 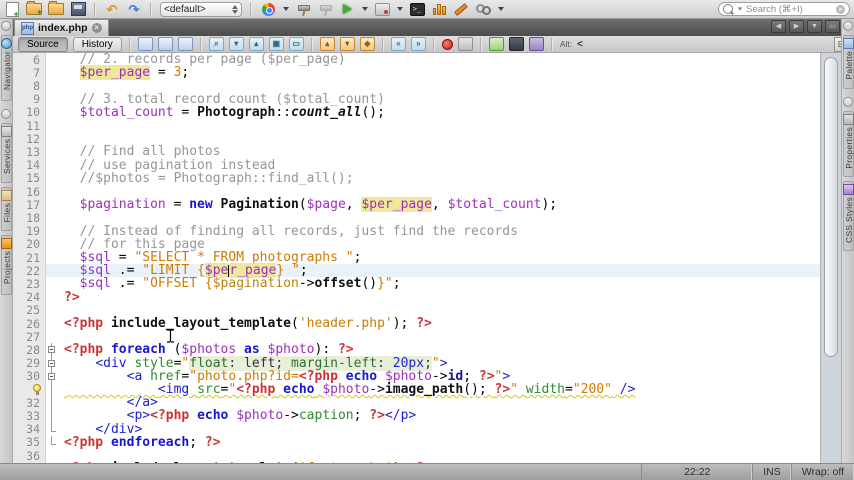 I want to click on next-bookmark-button: ▾, so click(x=347, y=44).